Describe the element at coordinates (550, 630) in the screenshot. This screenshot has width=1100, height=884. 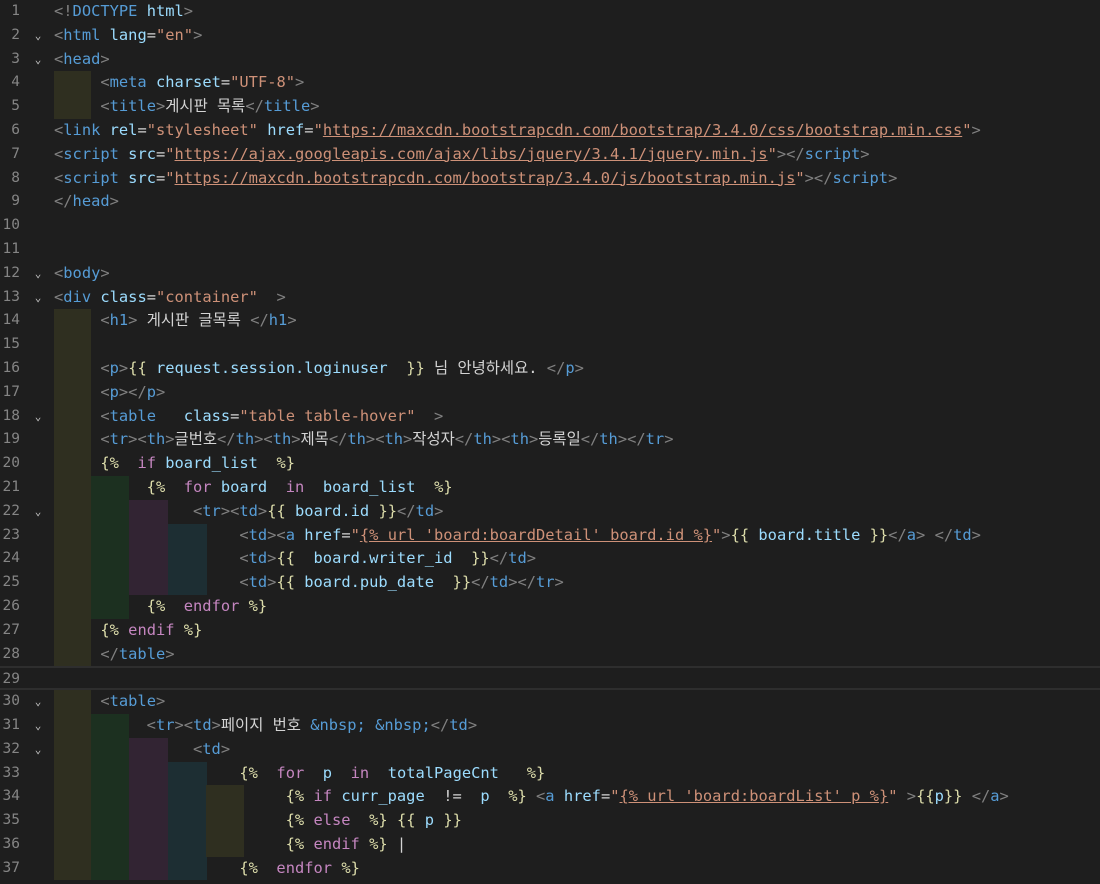
I see `code-line: 27 {% endif %}` at that location.